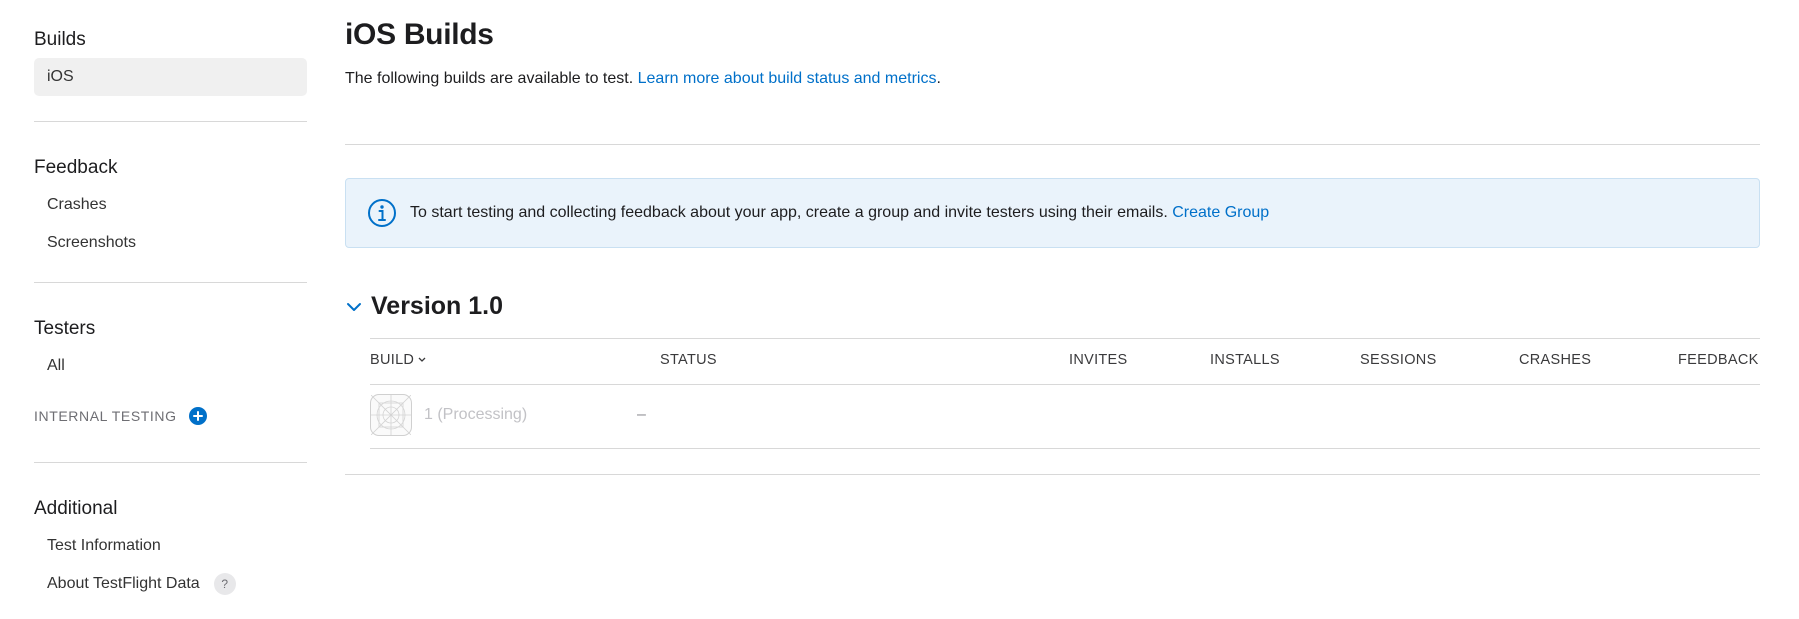 This screenshot has width=1799, height=619. Describe the element at coordinates (1220, 212) in the screenshot. I see `create-group-link: Create Group` at that location.